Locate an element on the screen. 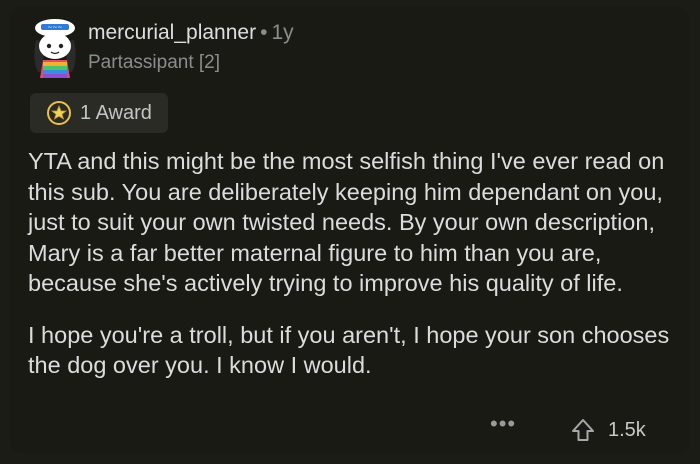 The image size is (700, 464). award-label: 1 Award is located at coordinates (116, 112).